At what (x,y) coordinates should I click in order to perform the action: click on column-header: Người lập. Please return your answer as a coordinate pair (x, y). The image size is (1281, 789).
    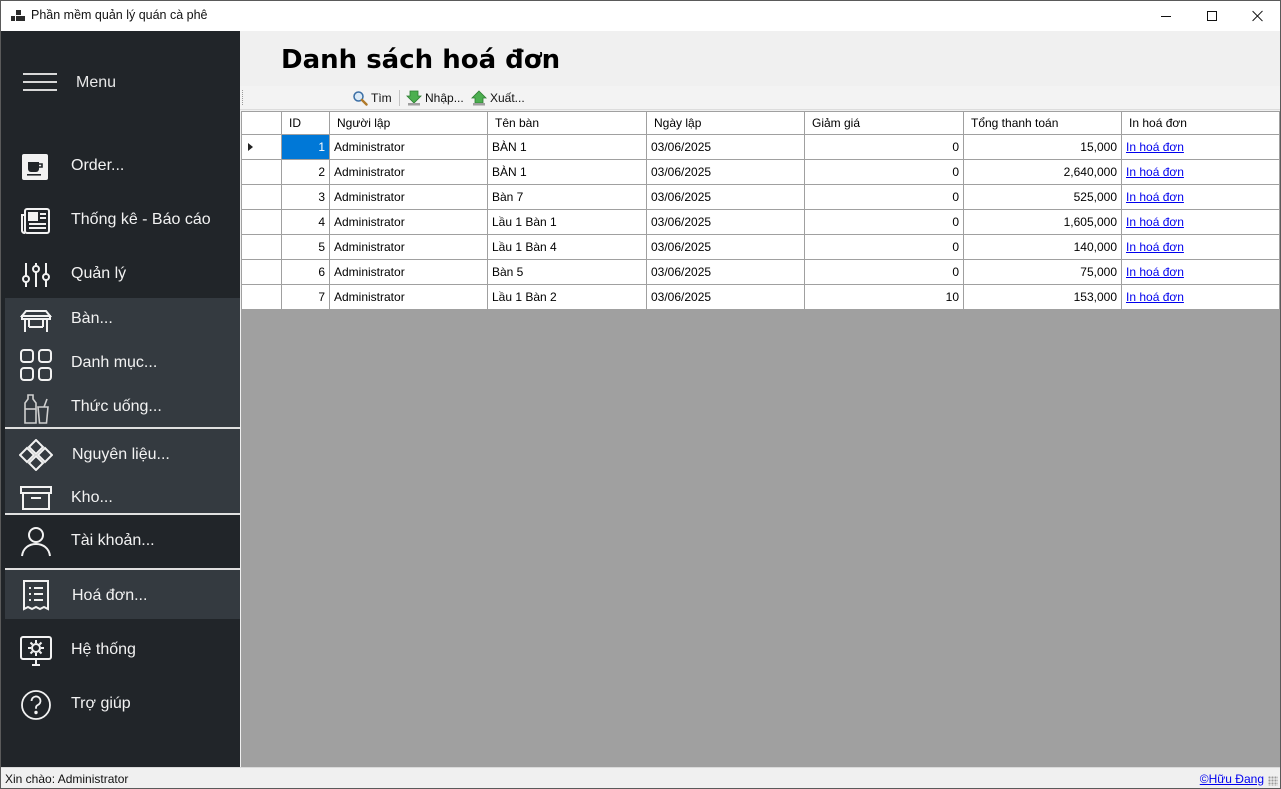
    Looking at the image, I should click on (408, 123).